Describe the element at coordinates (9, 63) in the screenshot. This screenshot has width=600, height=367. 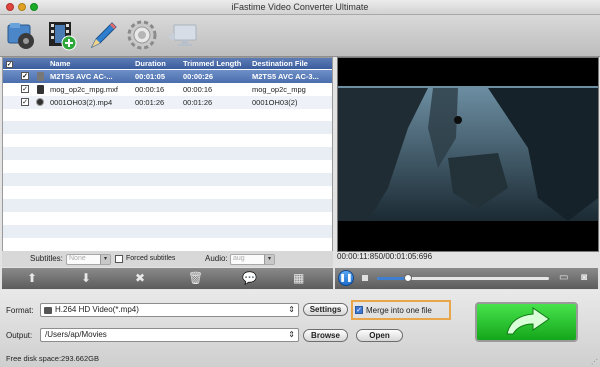
I see `select-all-checkbox: ✓` at that location.